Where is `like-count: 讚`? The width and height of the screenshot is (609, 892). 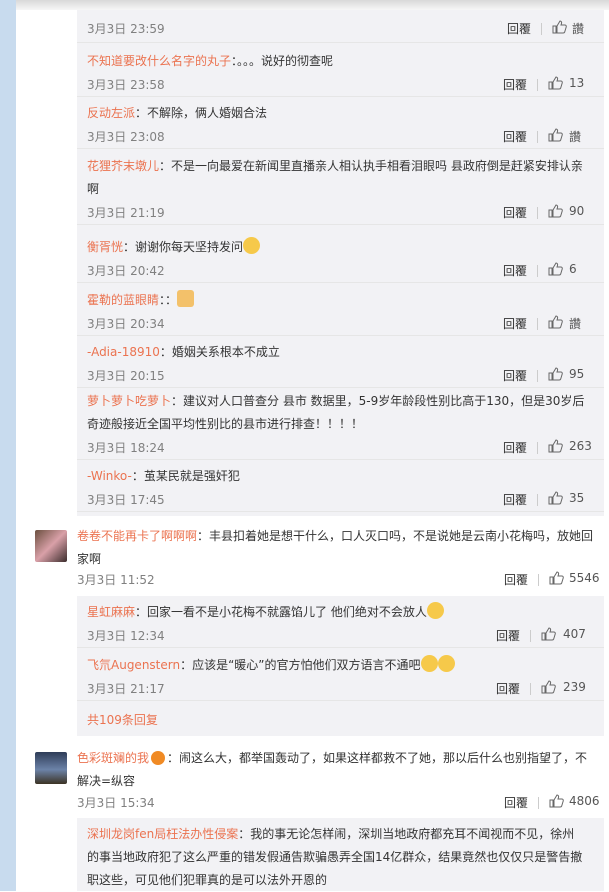 like-count: 讚 is located at coordinates (575, 324).